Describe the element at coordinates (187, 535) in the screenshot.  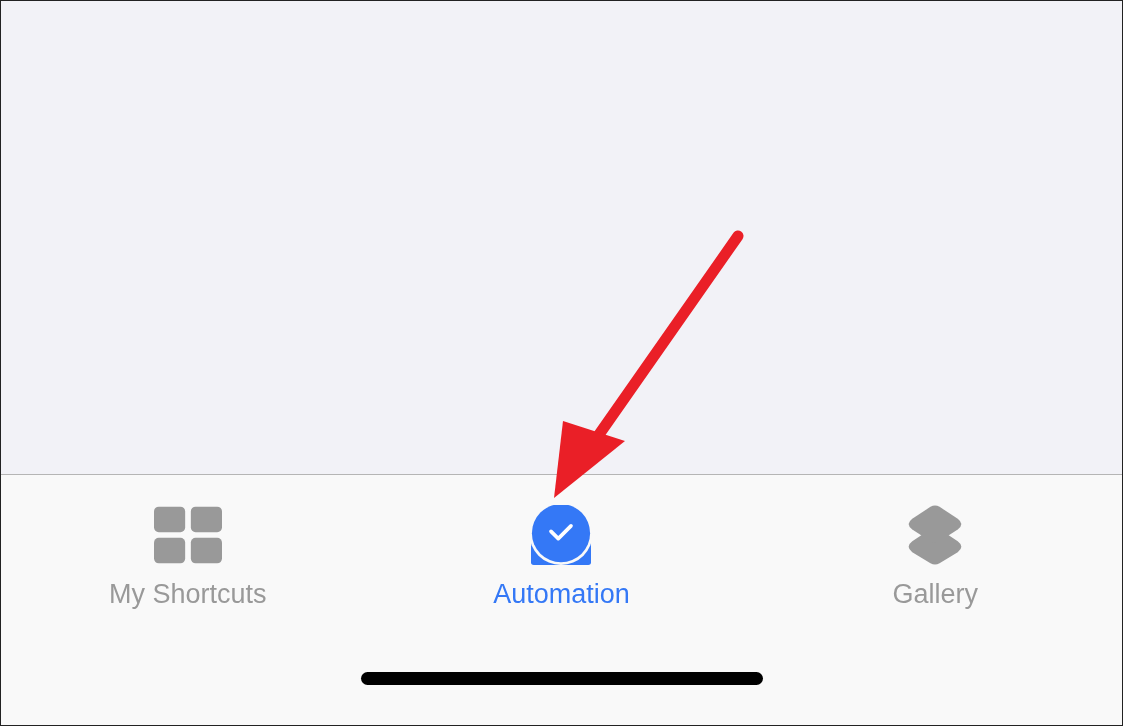
I see `grid-icon` at that location.